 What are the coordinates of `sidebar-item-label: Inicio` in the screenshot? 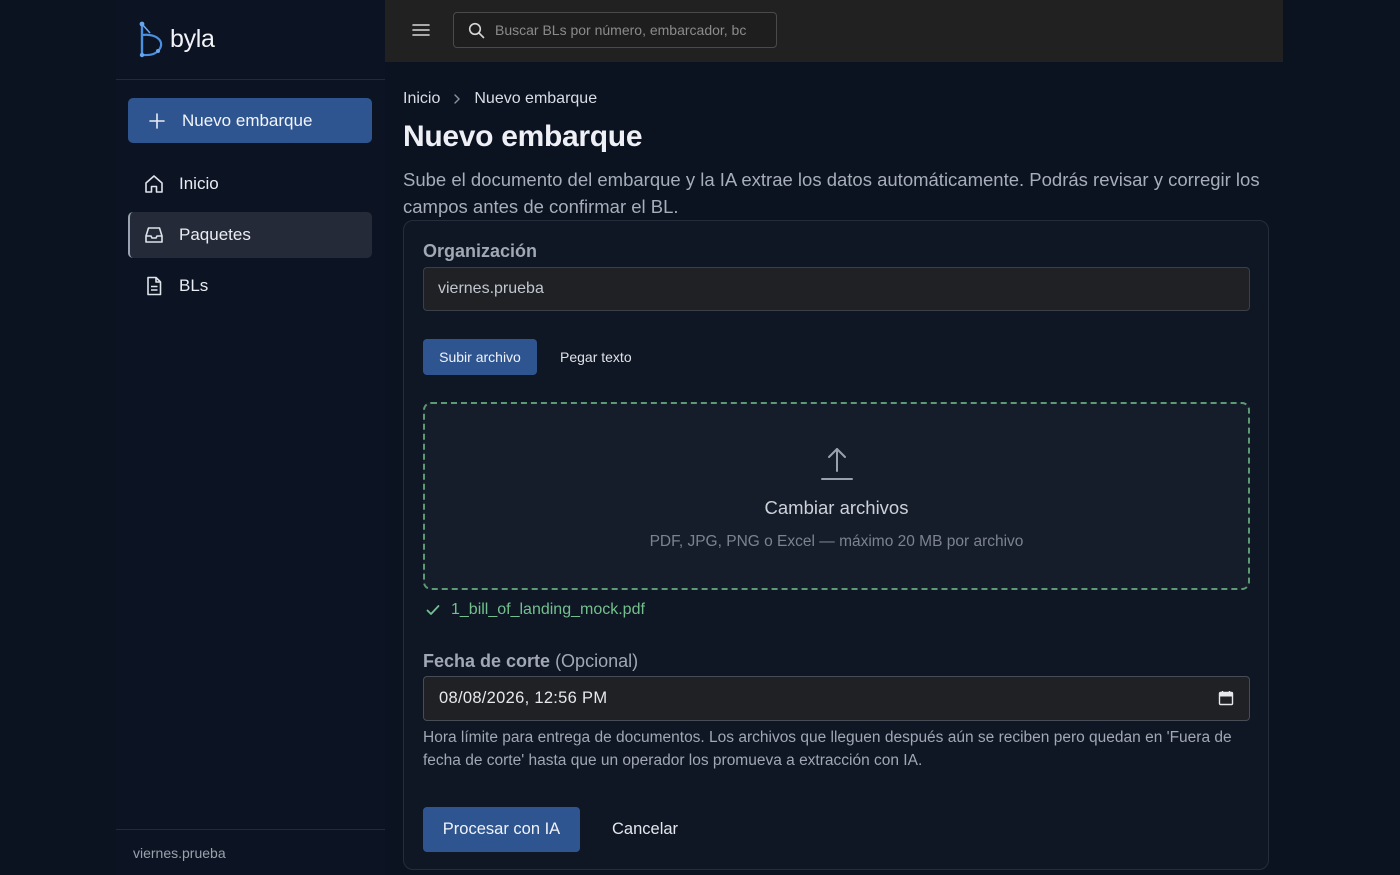 It's located at (199, 183).